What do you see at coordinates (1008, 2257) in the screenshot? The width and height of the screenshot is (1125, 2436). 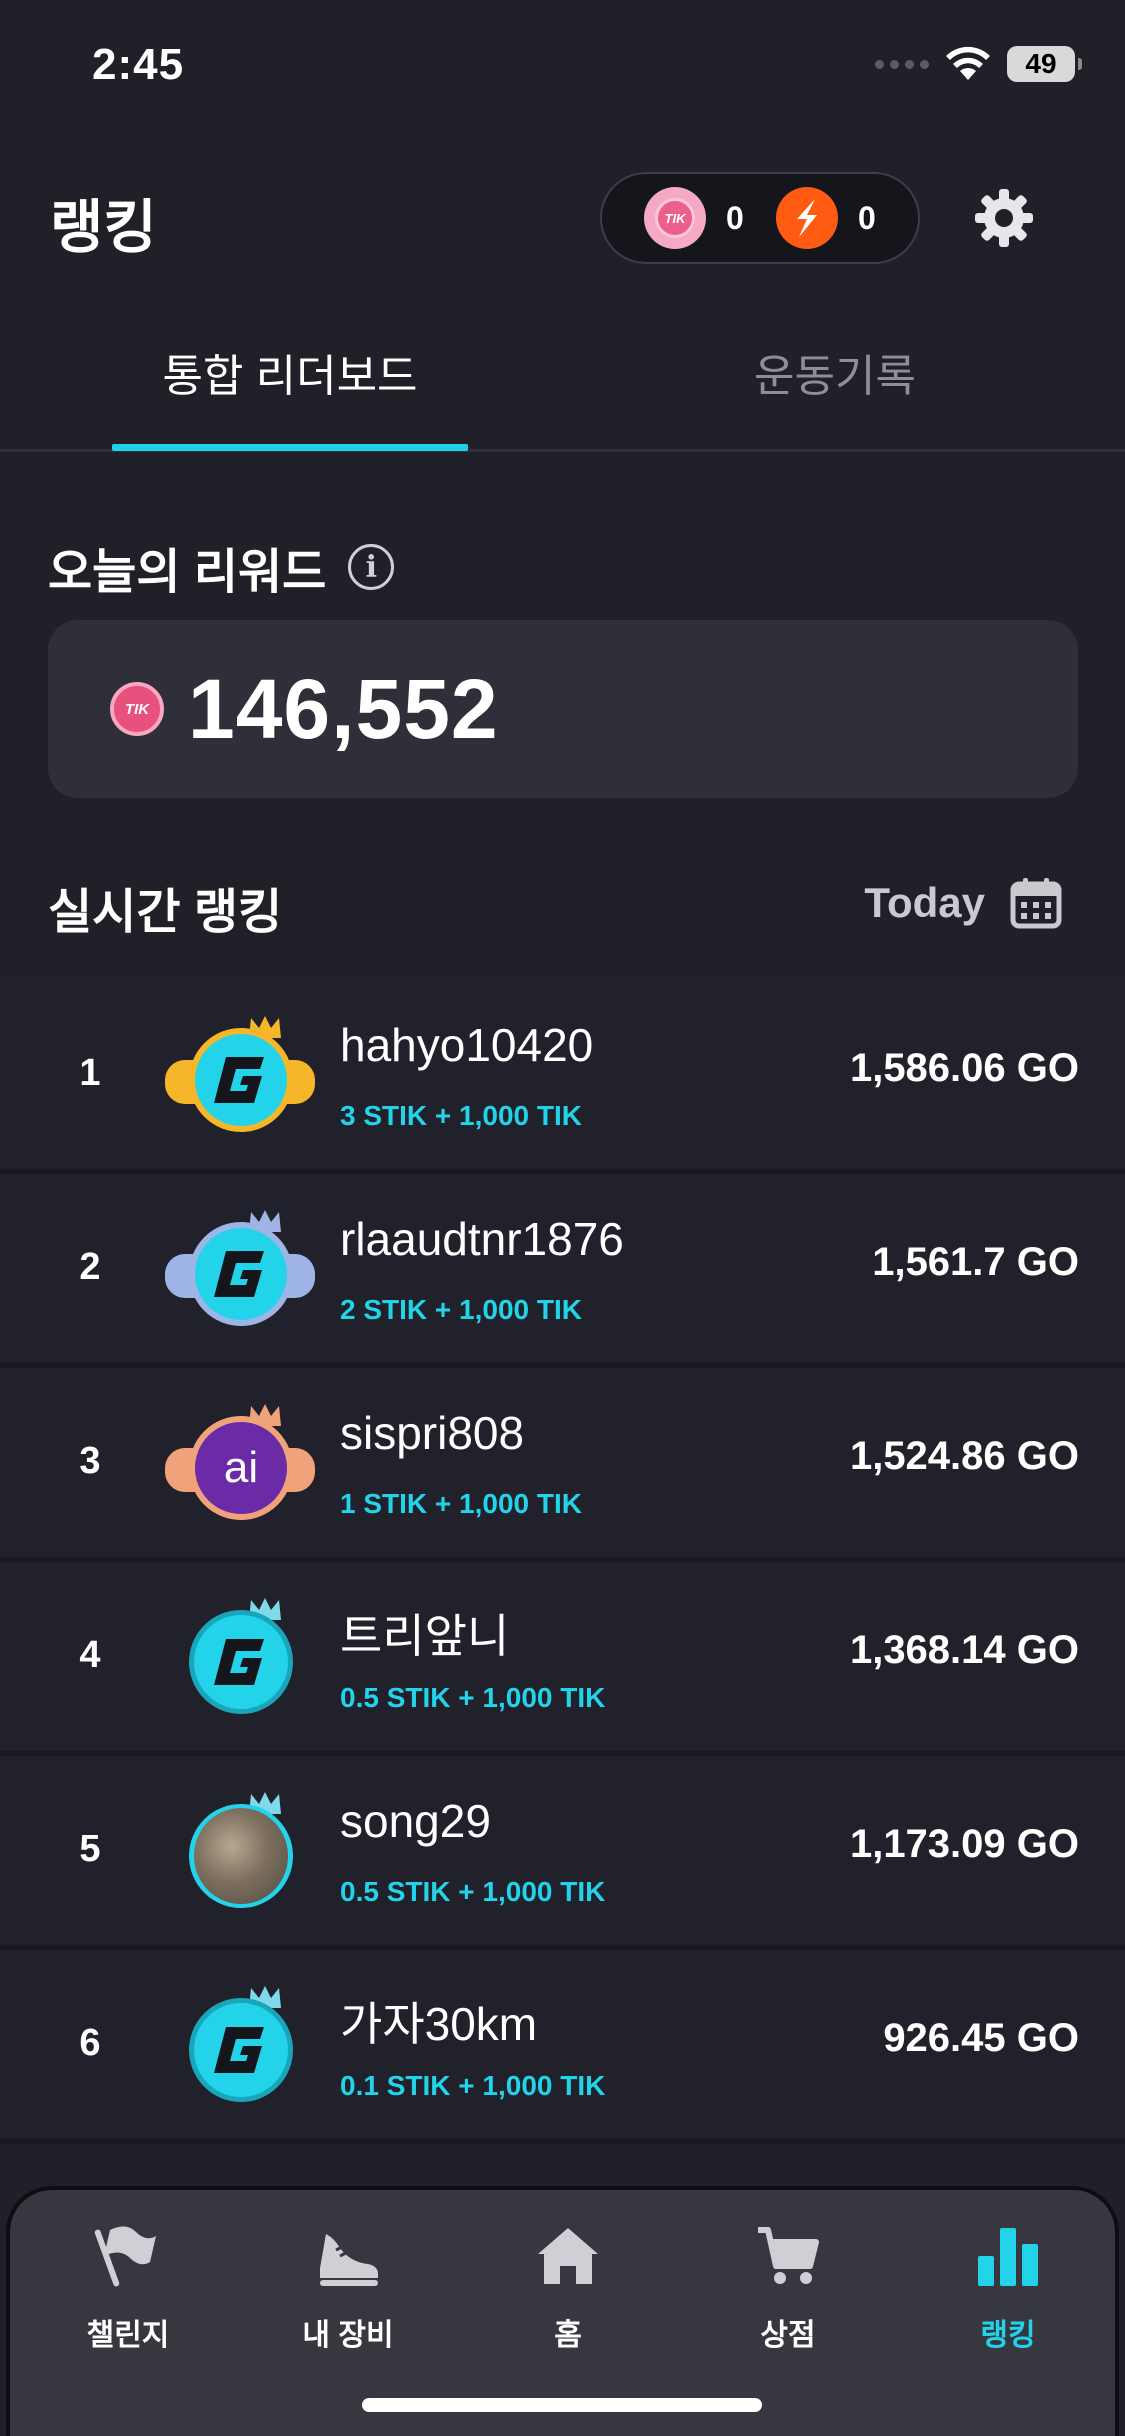 I see `bar-chart-icon` at bounding box center [1008, 2257].